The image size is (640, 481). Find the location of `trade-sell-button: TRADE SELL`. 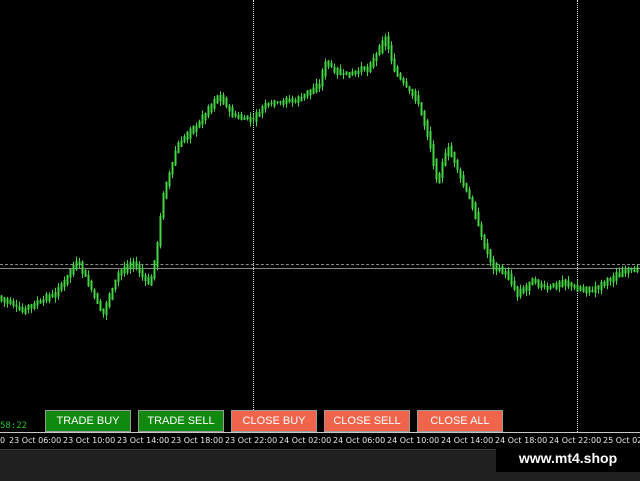

trade-sell-button: TRADE SELL is located at coordinates (181, 421).